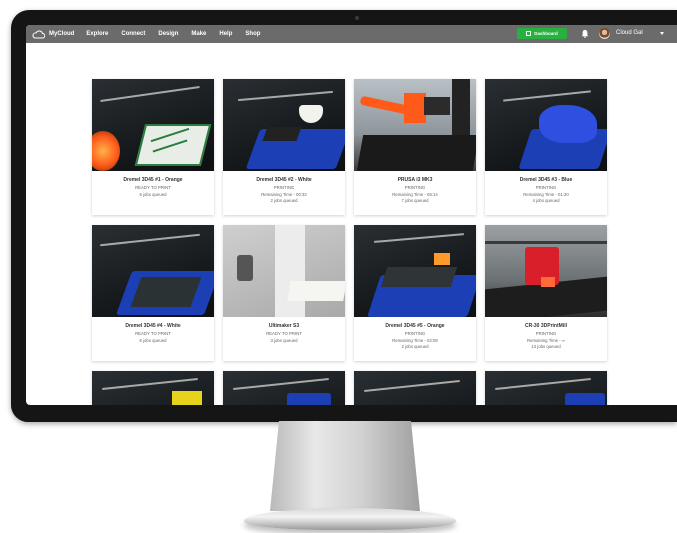 The image size is (677, 533). Describe the element at coordinates (350, 519) in the screenshot. I see `monitor-base` at that location.